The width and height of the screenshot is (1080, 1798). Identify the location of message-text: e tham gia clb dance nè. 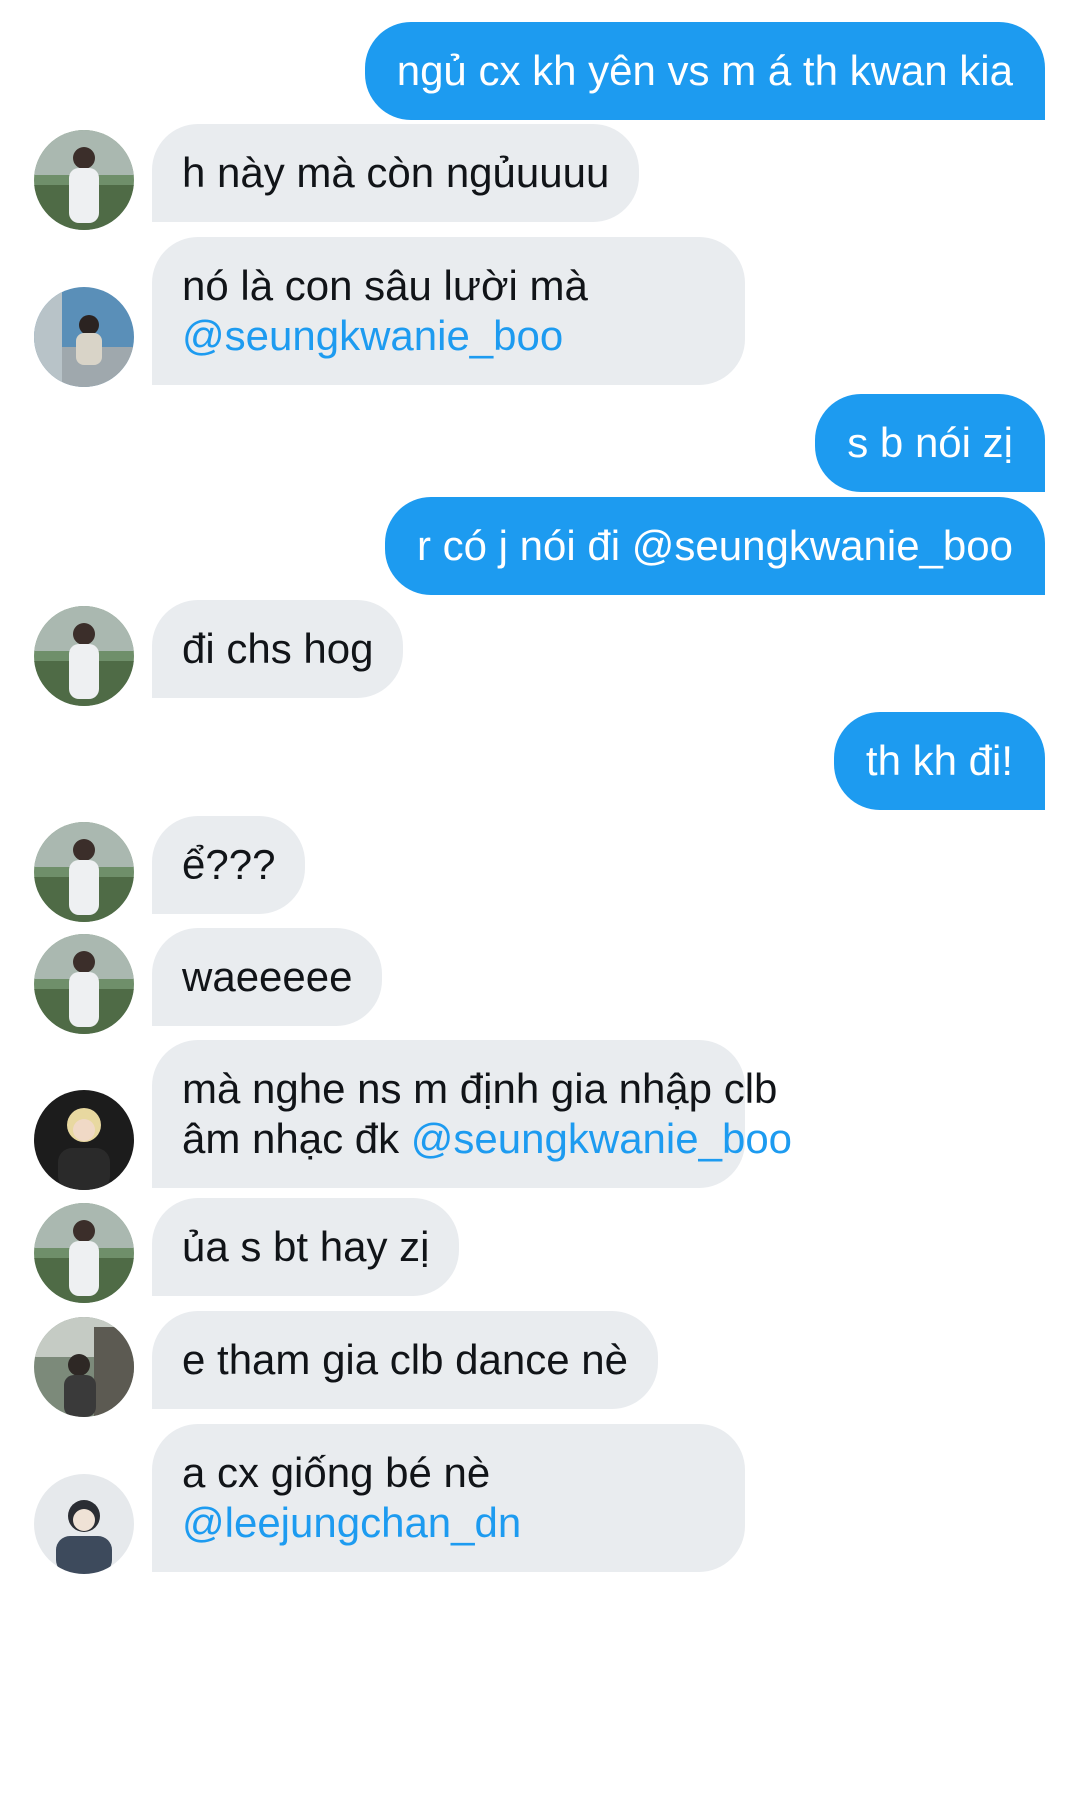
(405, 1359).